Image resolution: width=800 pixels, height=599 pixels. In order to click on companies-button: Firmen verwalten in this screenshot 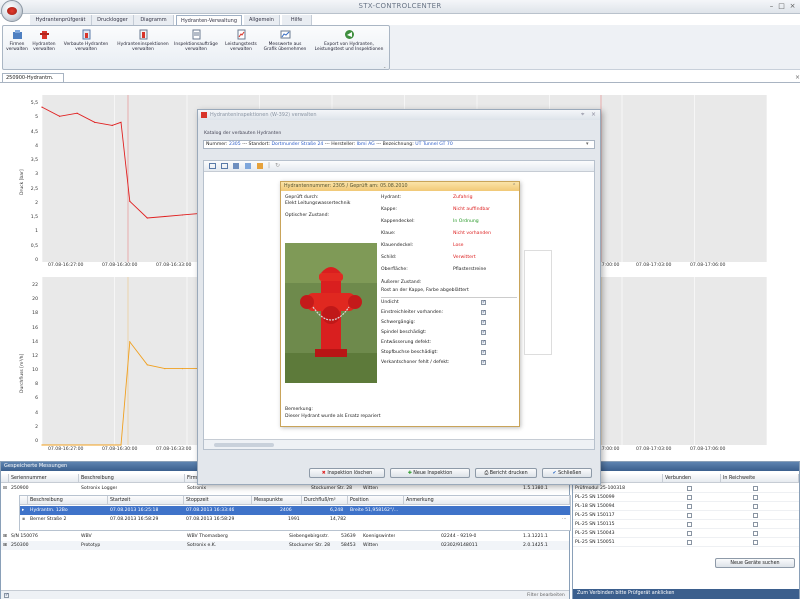, I will do `click(17, 40)`.